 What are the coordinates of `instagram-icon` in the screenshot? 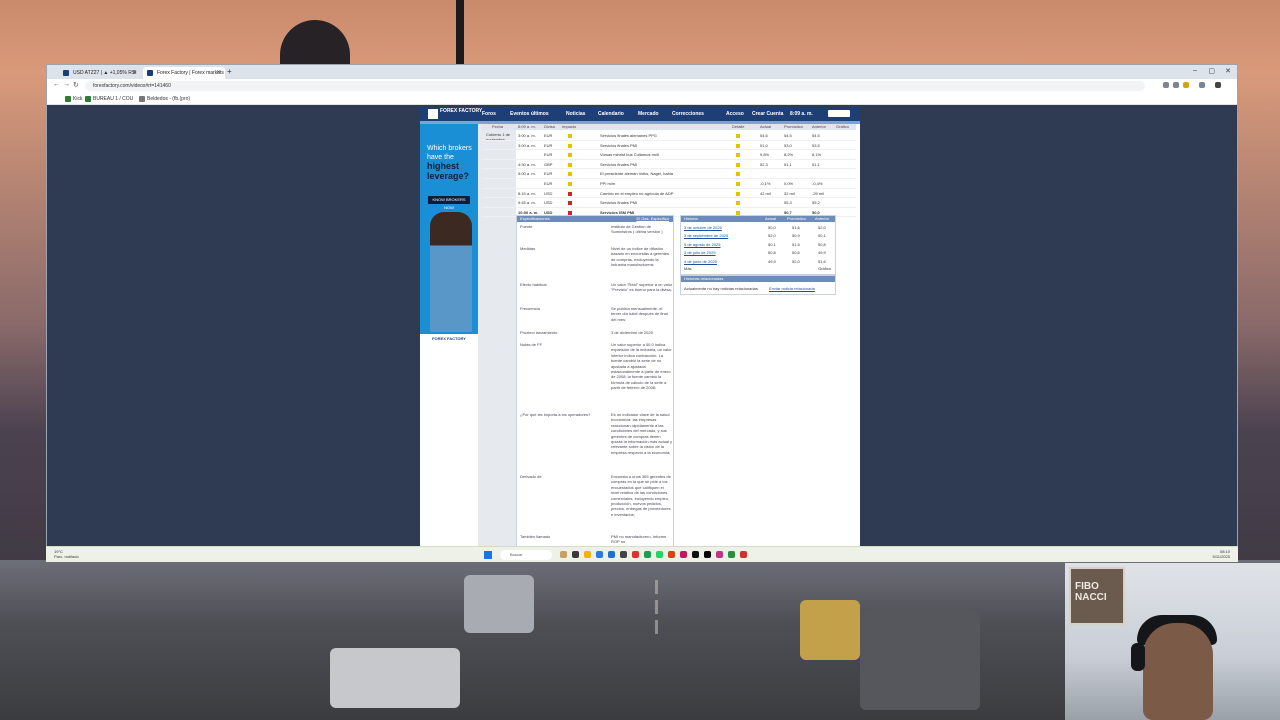 It's located at (719, 554).